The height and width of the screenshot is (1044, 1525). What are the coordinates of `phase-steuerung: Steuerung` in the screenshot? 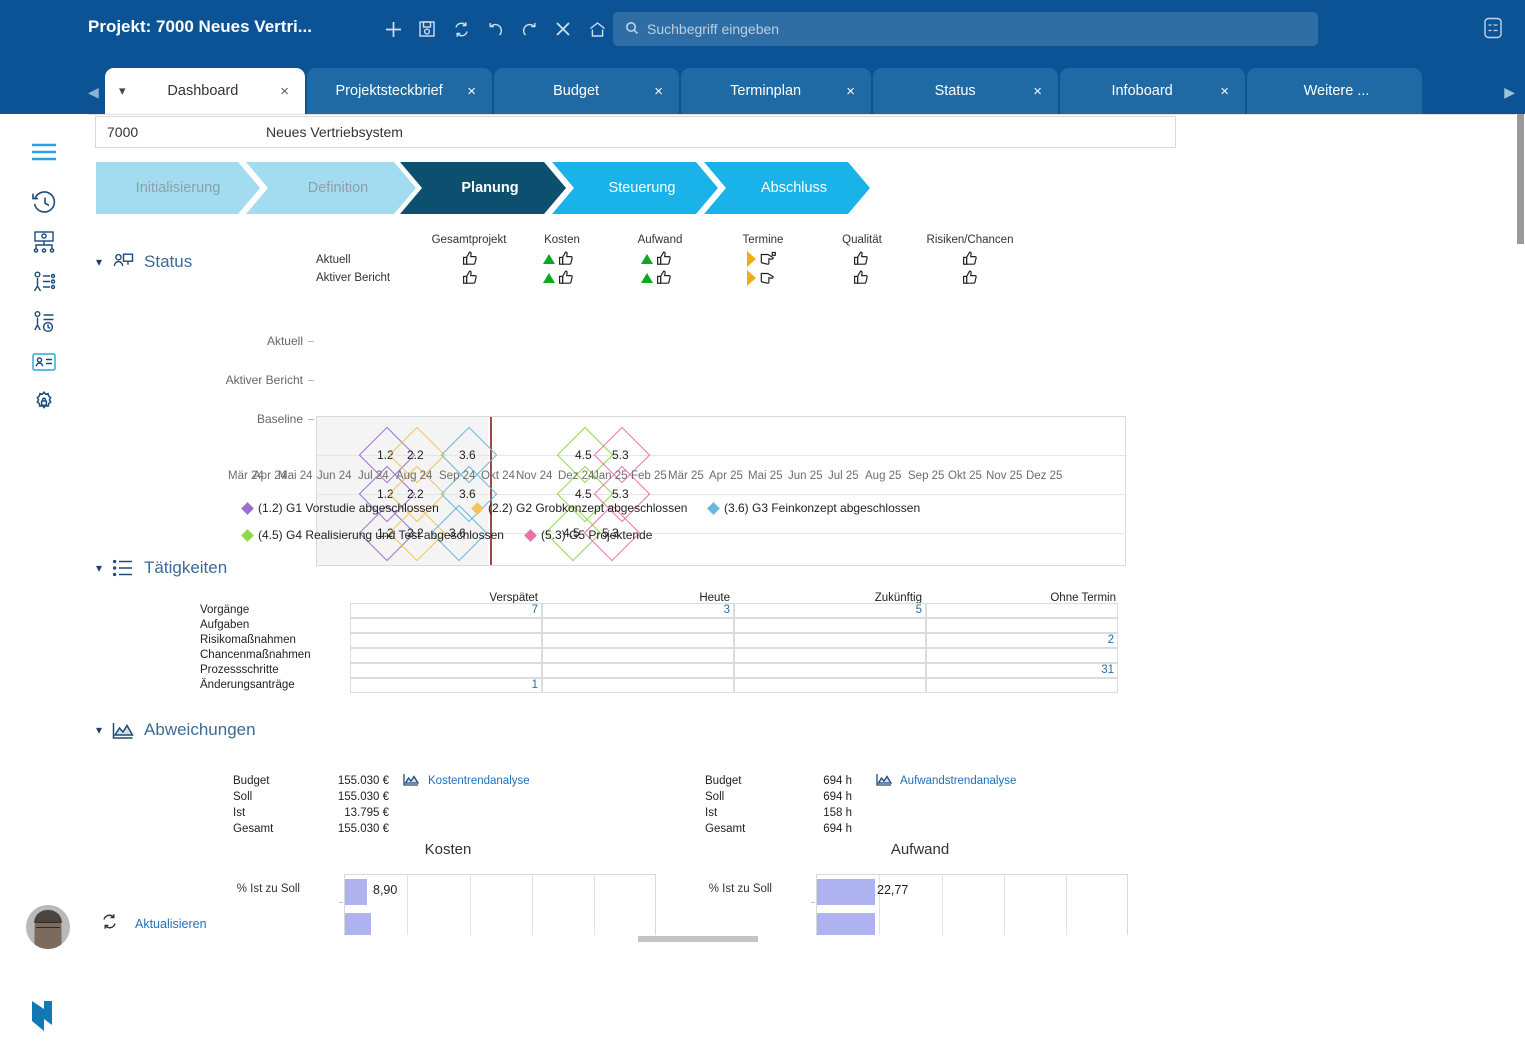 It's located at (635, 188).